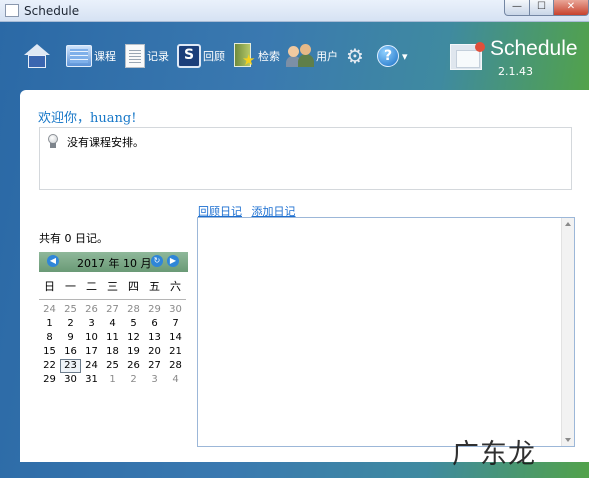 The width and height of the screenshot is (589, 478). What do you see at coordinates (173, 261) in the screenshot?
I see `next-month-icon: ▶` at bounding box center [173, 261].